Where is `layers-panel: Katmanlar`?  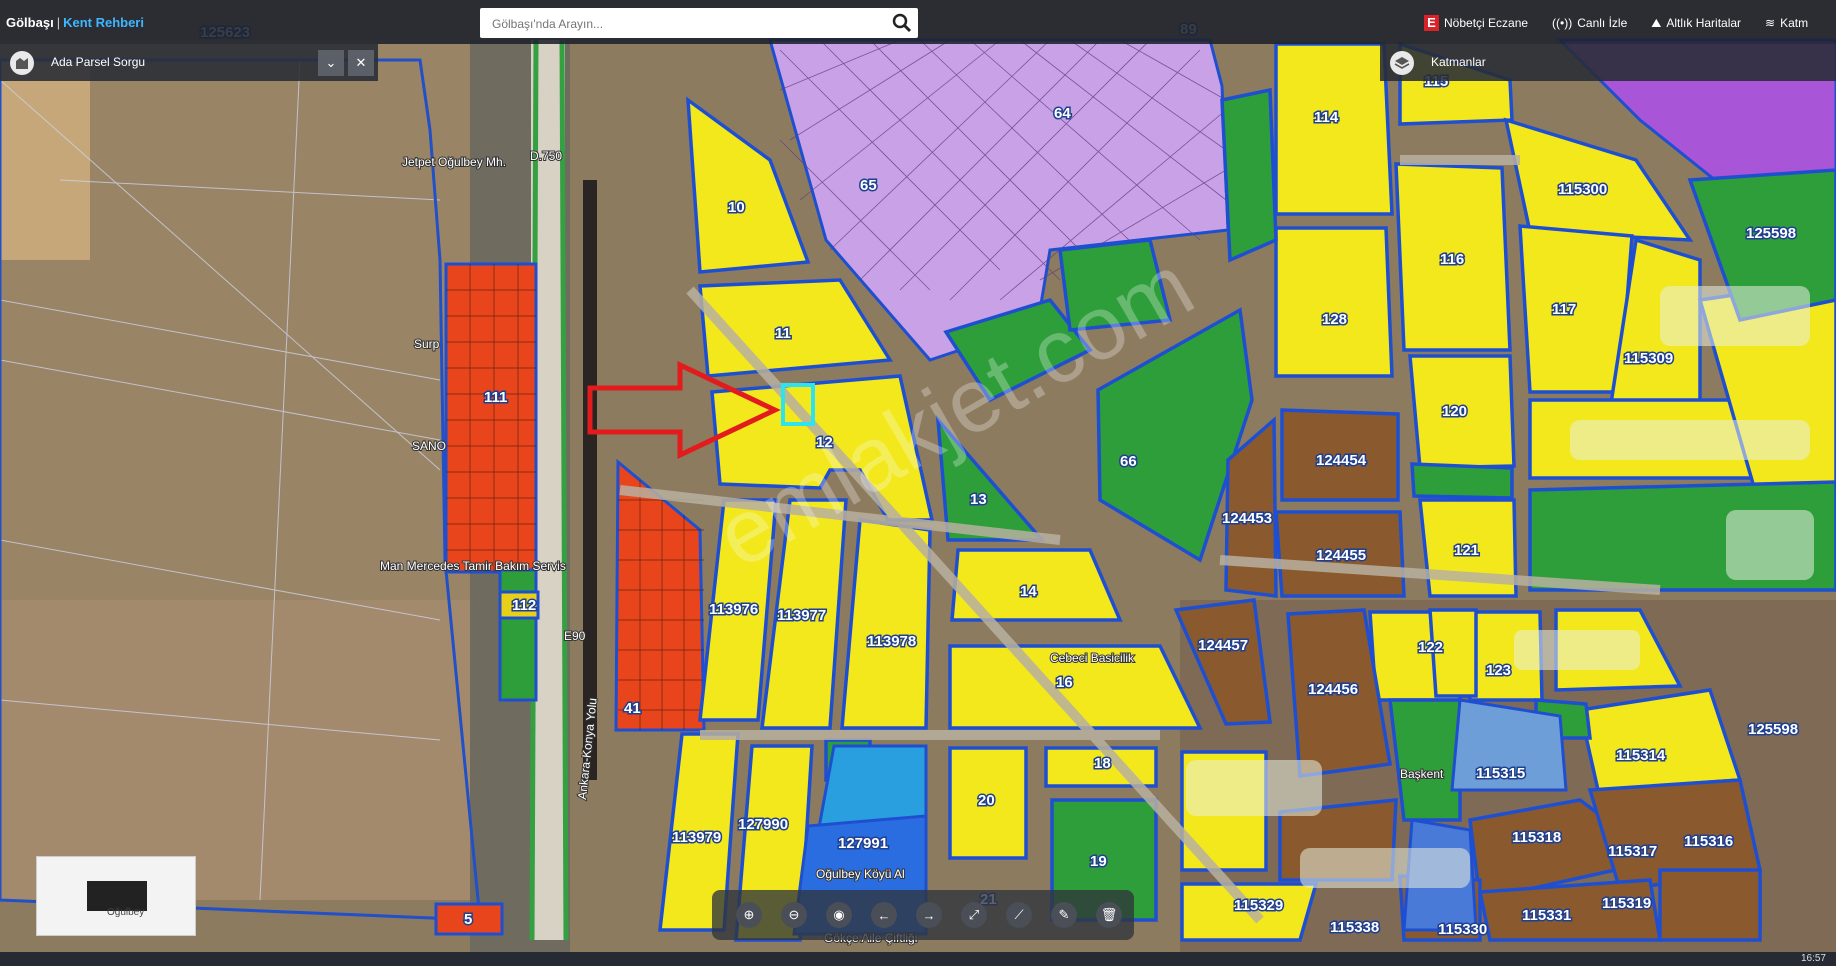 layers-panel: Katmanlar is located at coordinates (1608, 62).